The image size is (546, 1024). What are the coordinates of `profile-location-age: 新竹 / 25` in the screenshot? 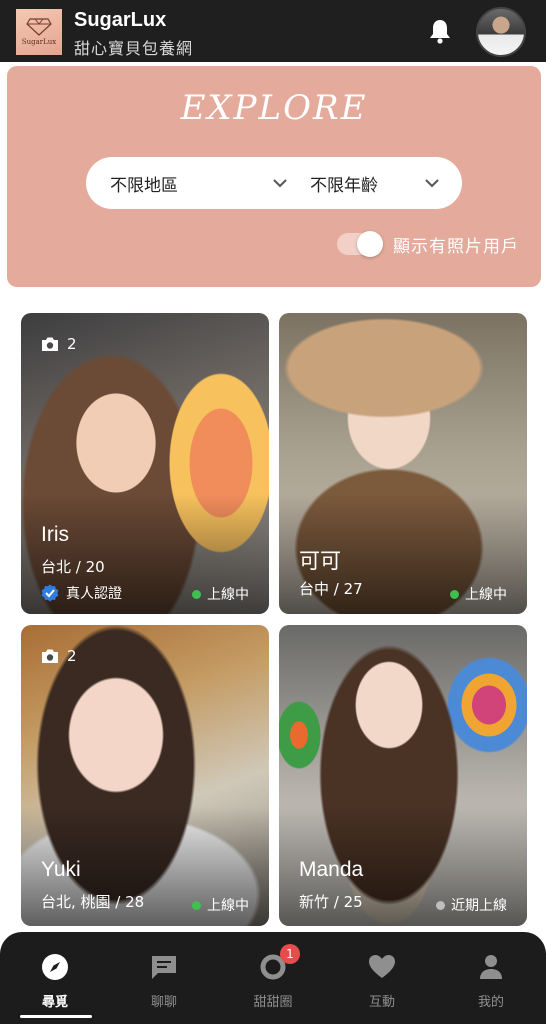 It's located at (331, 902).